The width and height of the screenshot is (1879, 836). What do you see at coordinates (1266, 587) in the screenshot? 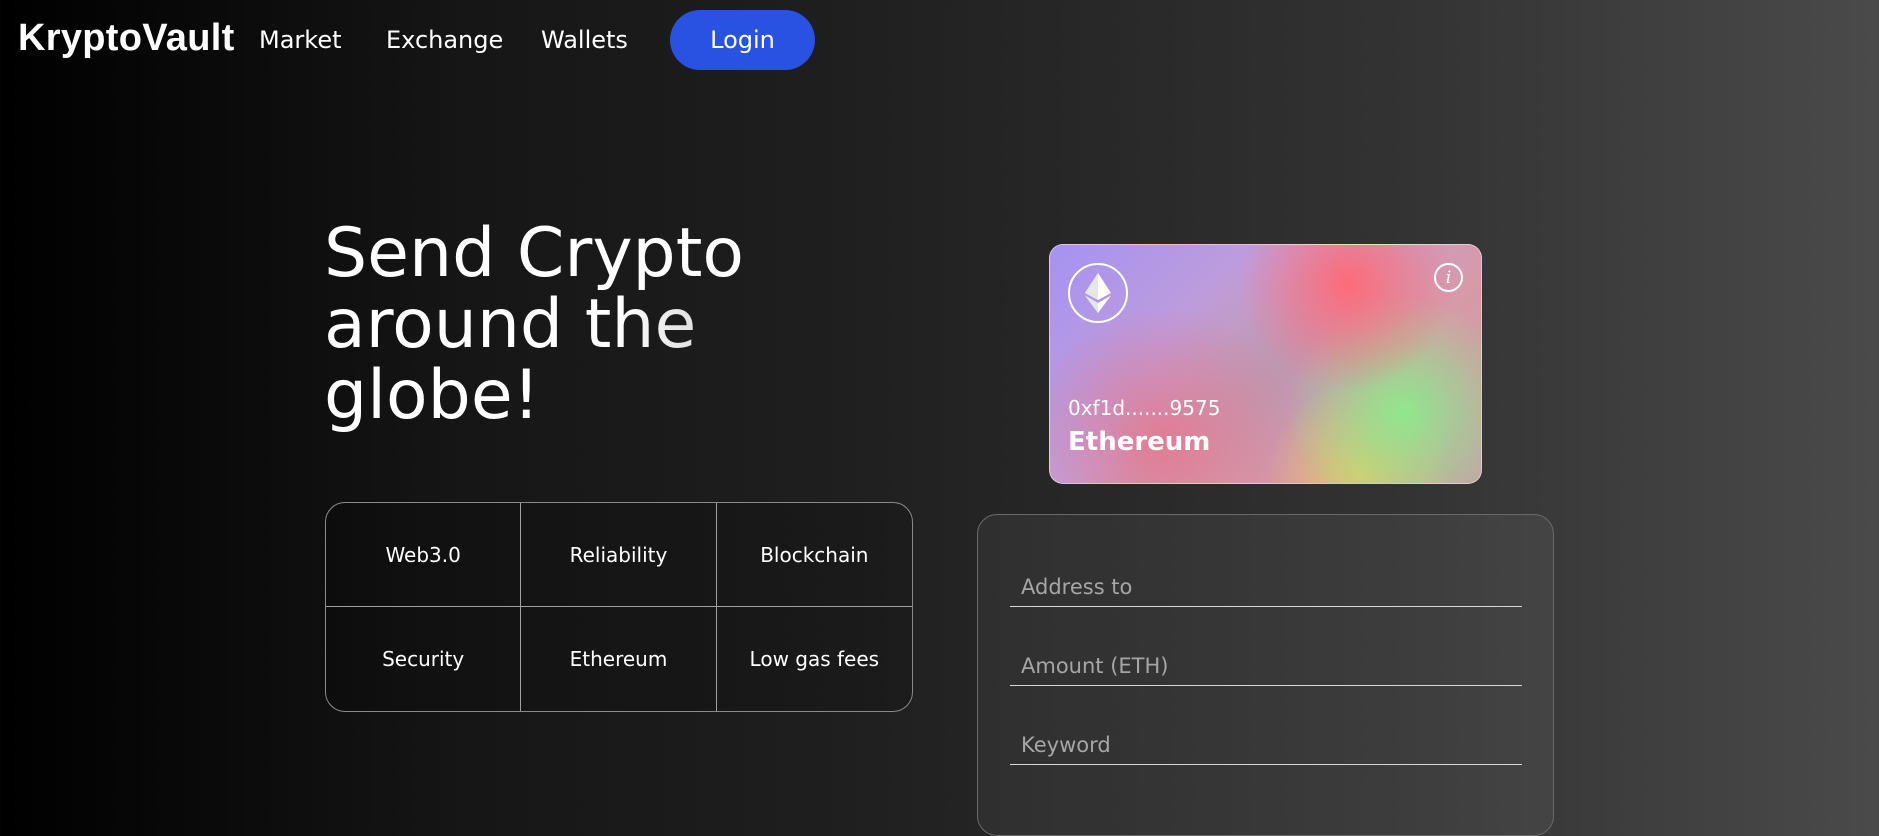
I see `address-to-input` at bounding box center [1266, 587].